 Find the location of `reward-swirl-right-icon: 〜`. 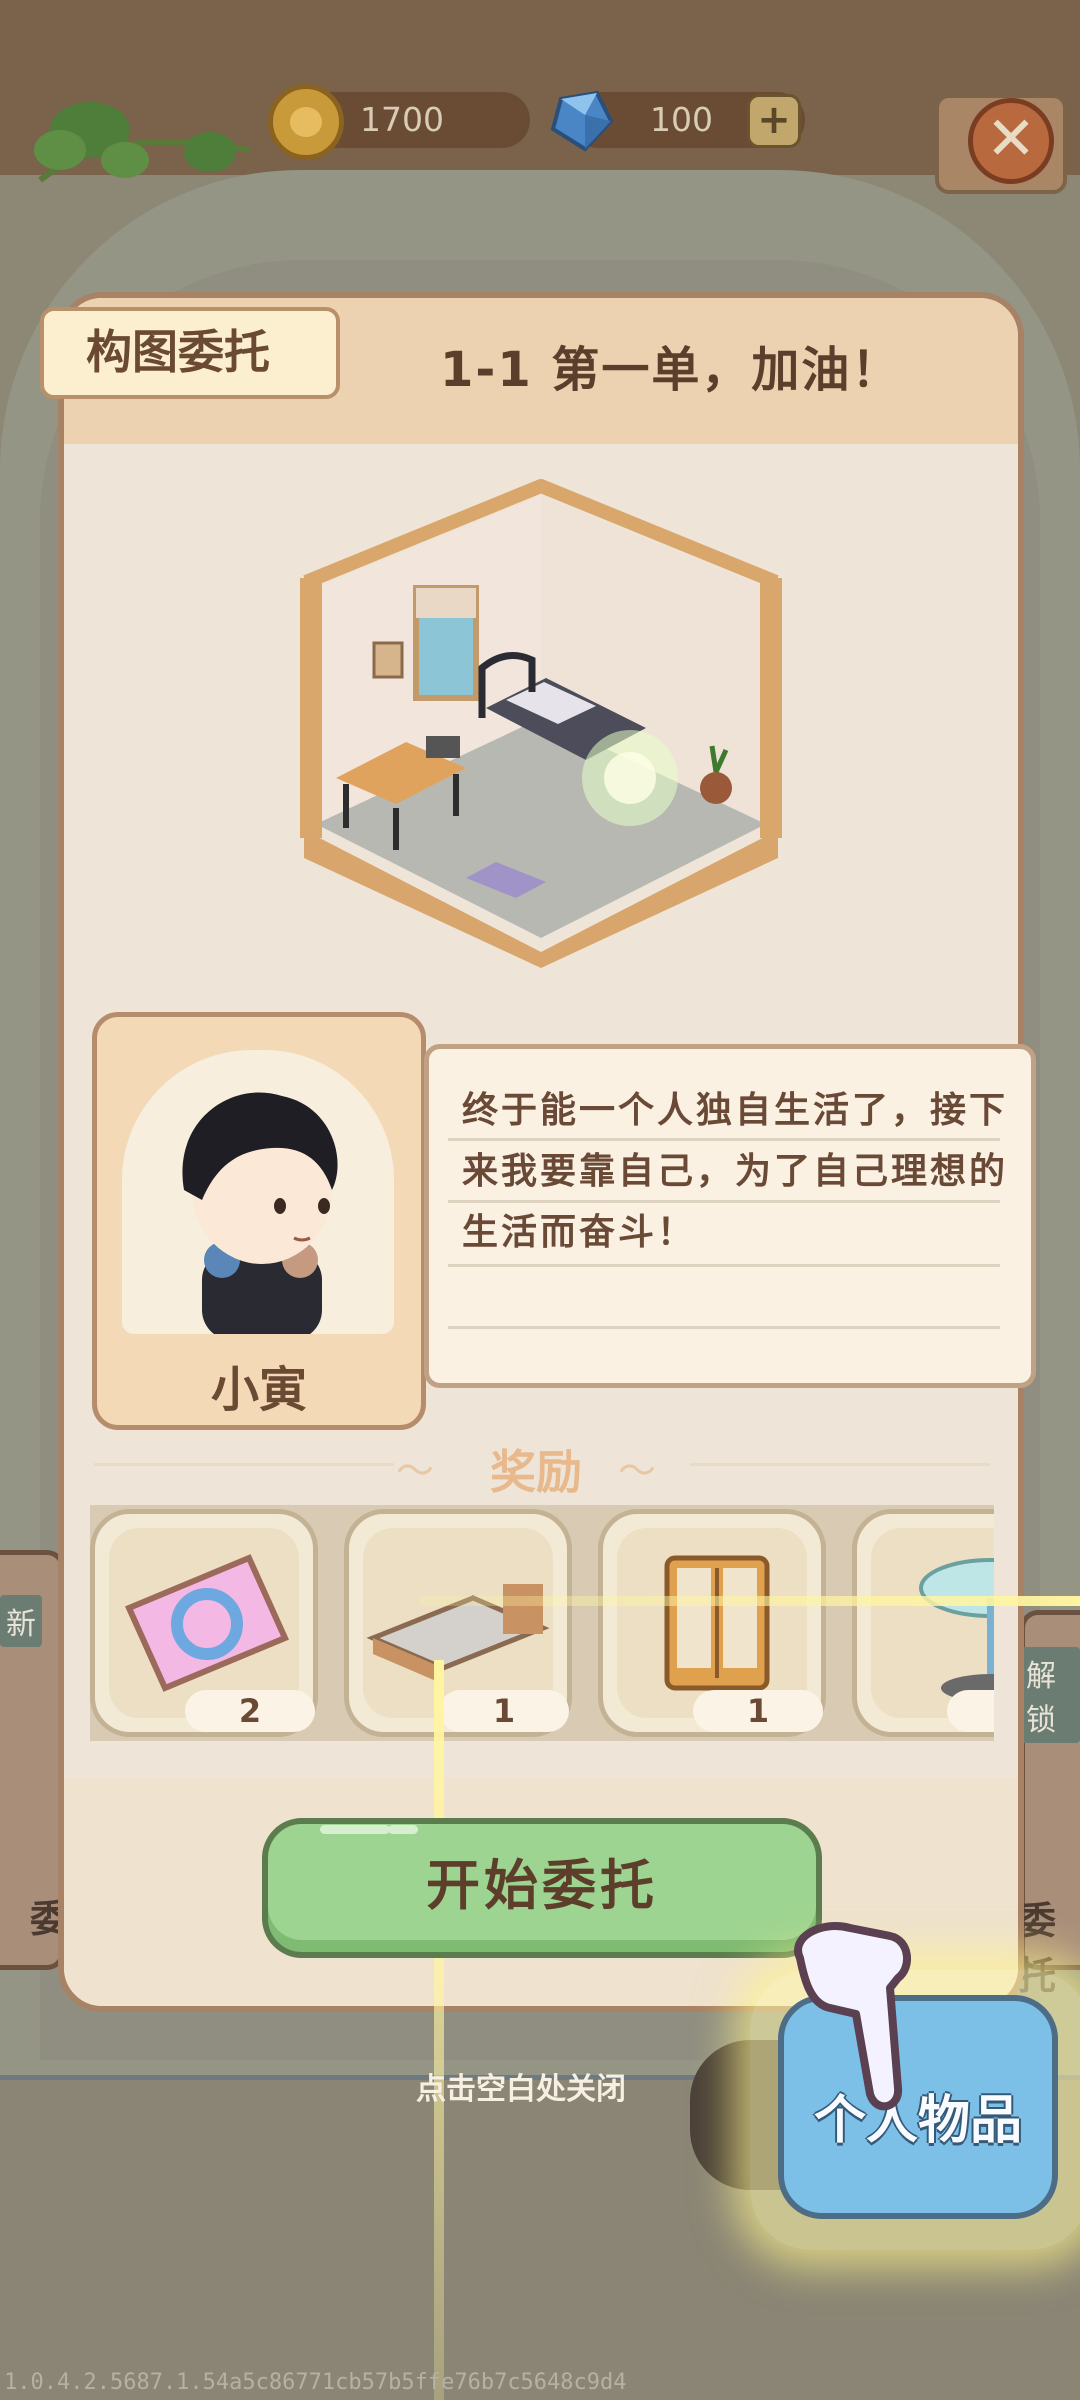

reward-swirl-right-icon: 〜 is located at coordinates (637, 1471).